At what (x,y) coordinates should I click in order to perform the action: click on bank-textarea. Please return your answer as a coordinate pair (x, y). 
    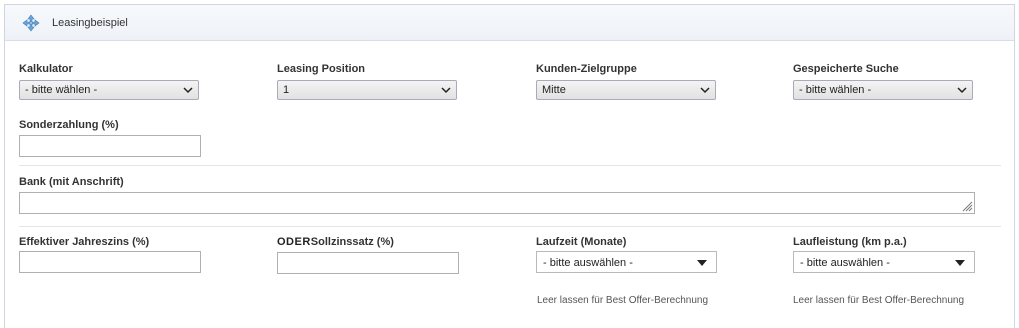
    Looking at the image, I should click on (497, 203).